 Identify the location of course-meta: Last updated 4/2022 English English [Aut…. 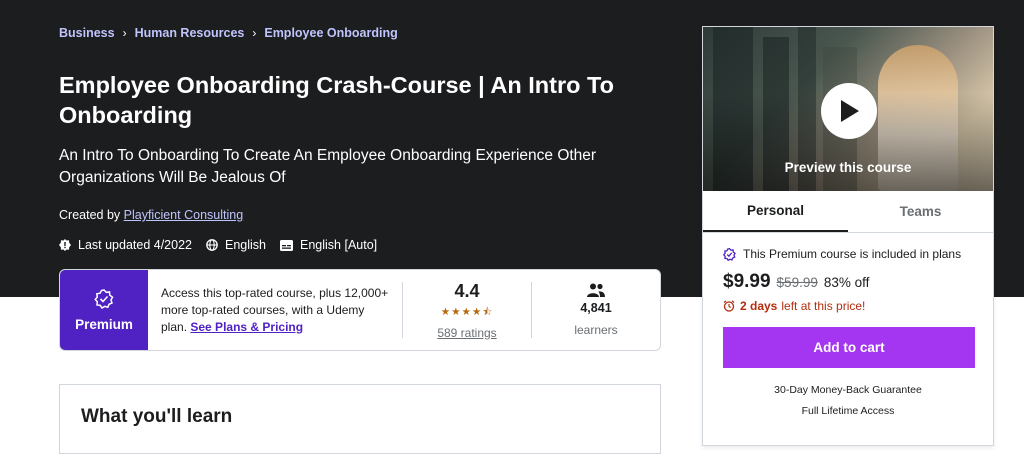
(225, 245).